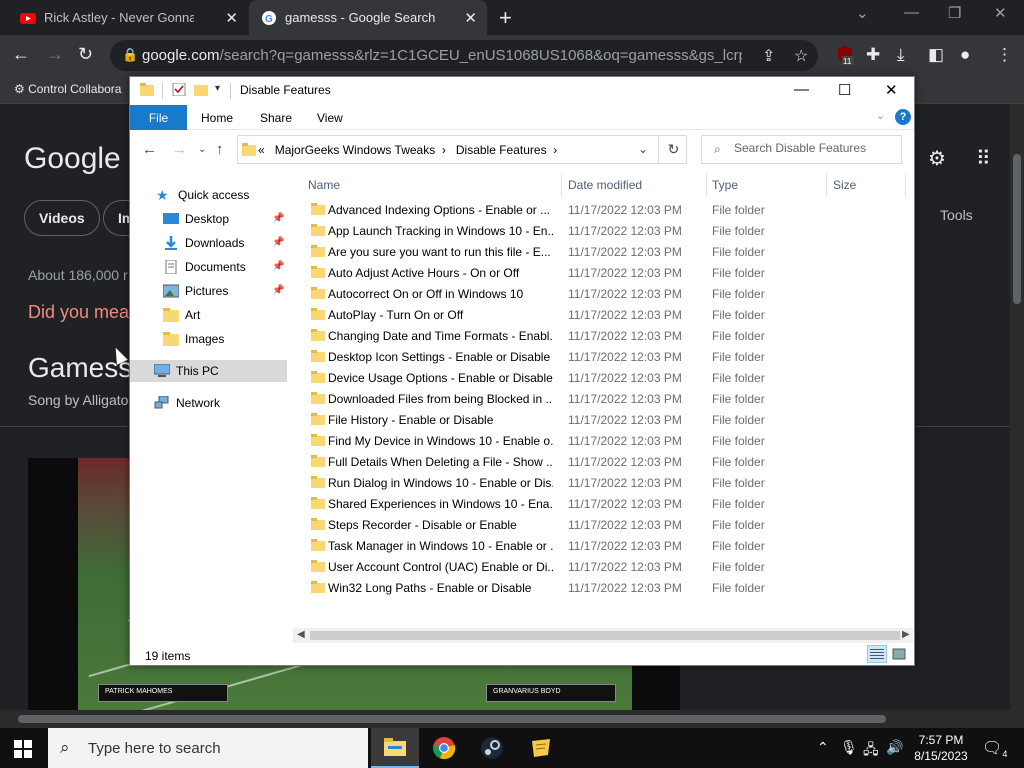 The width and height of the screenshot is (1024, 768). Describe the element at coordinates (956, 215) in the screenshot. I see `tools-button: Tools` at that location.